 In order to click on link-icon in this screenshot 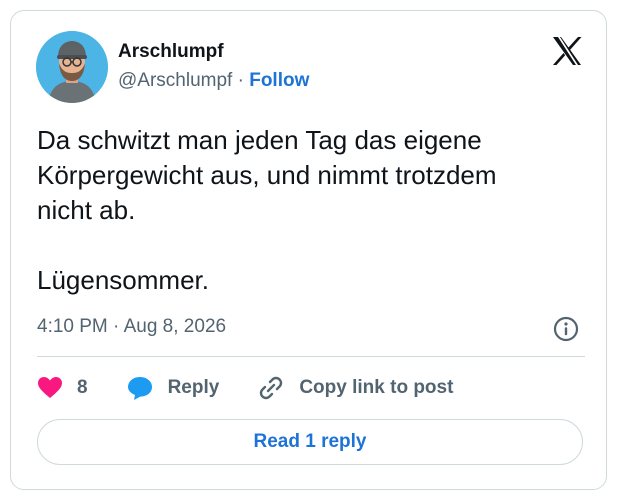, I will do `click(271, 388)`.